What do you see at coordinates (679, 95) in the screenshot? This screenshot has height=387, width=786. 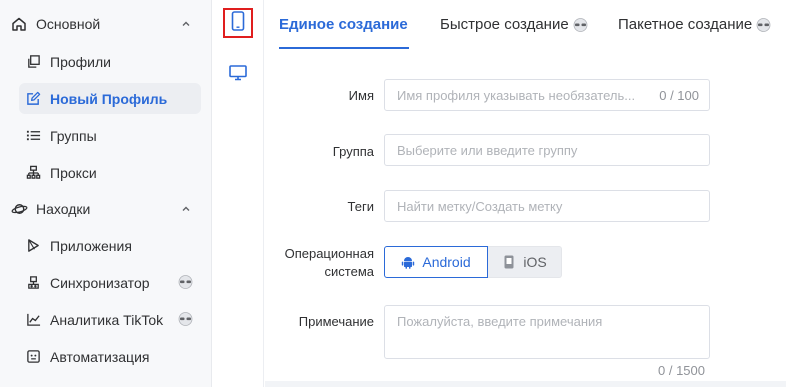 I see `name-char-counter: 0 / 100` at bounding box center [679, 95].